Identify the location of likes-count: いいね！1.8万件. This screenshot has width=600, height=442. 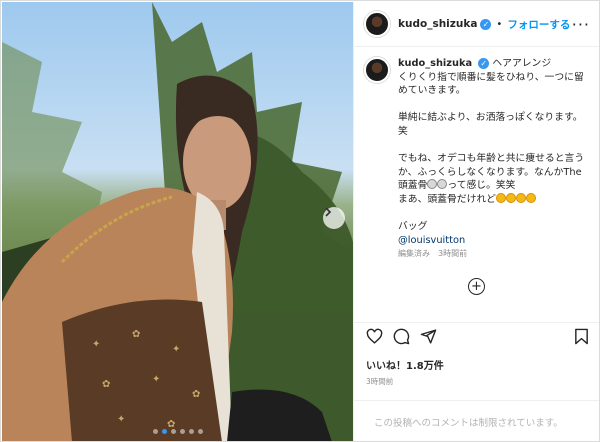
(405, 364).